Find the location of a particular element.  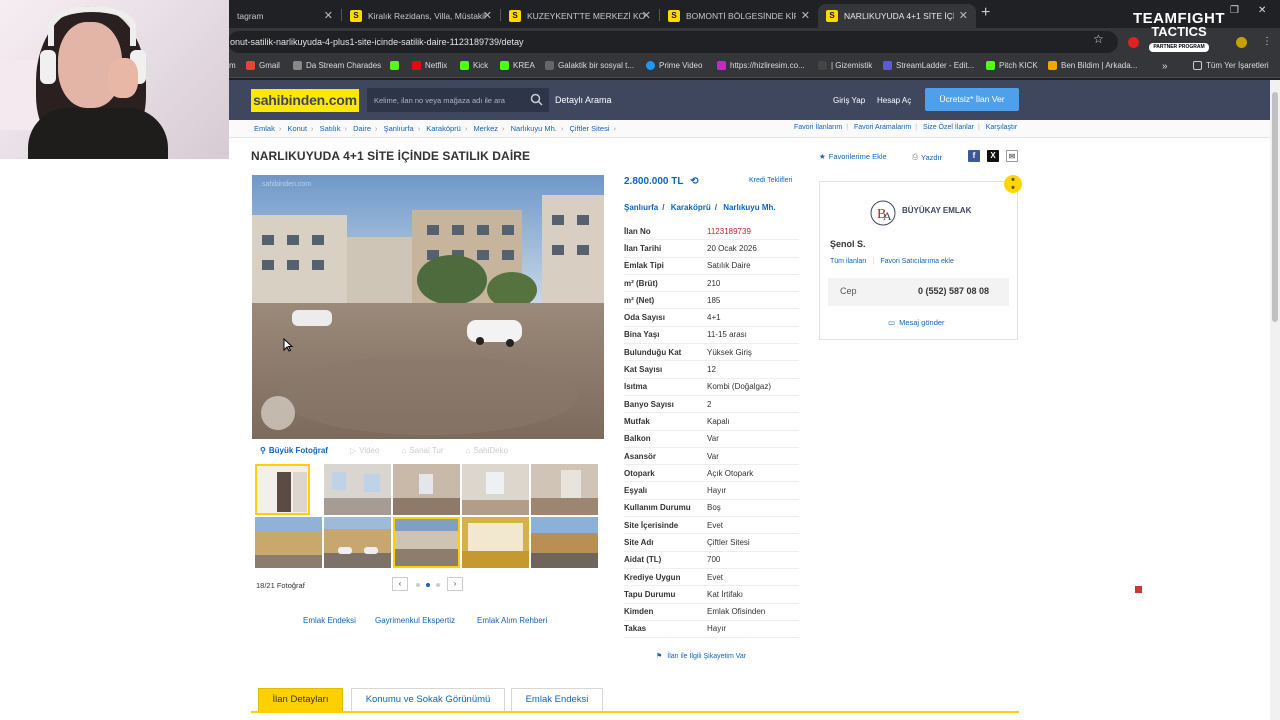

thumbnail-selected is located at coordinates (426, 542).